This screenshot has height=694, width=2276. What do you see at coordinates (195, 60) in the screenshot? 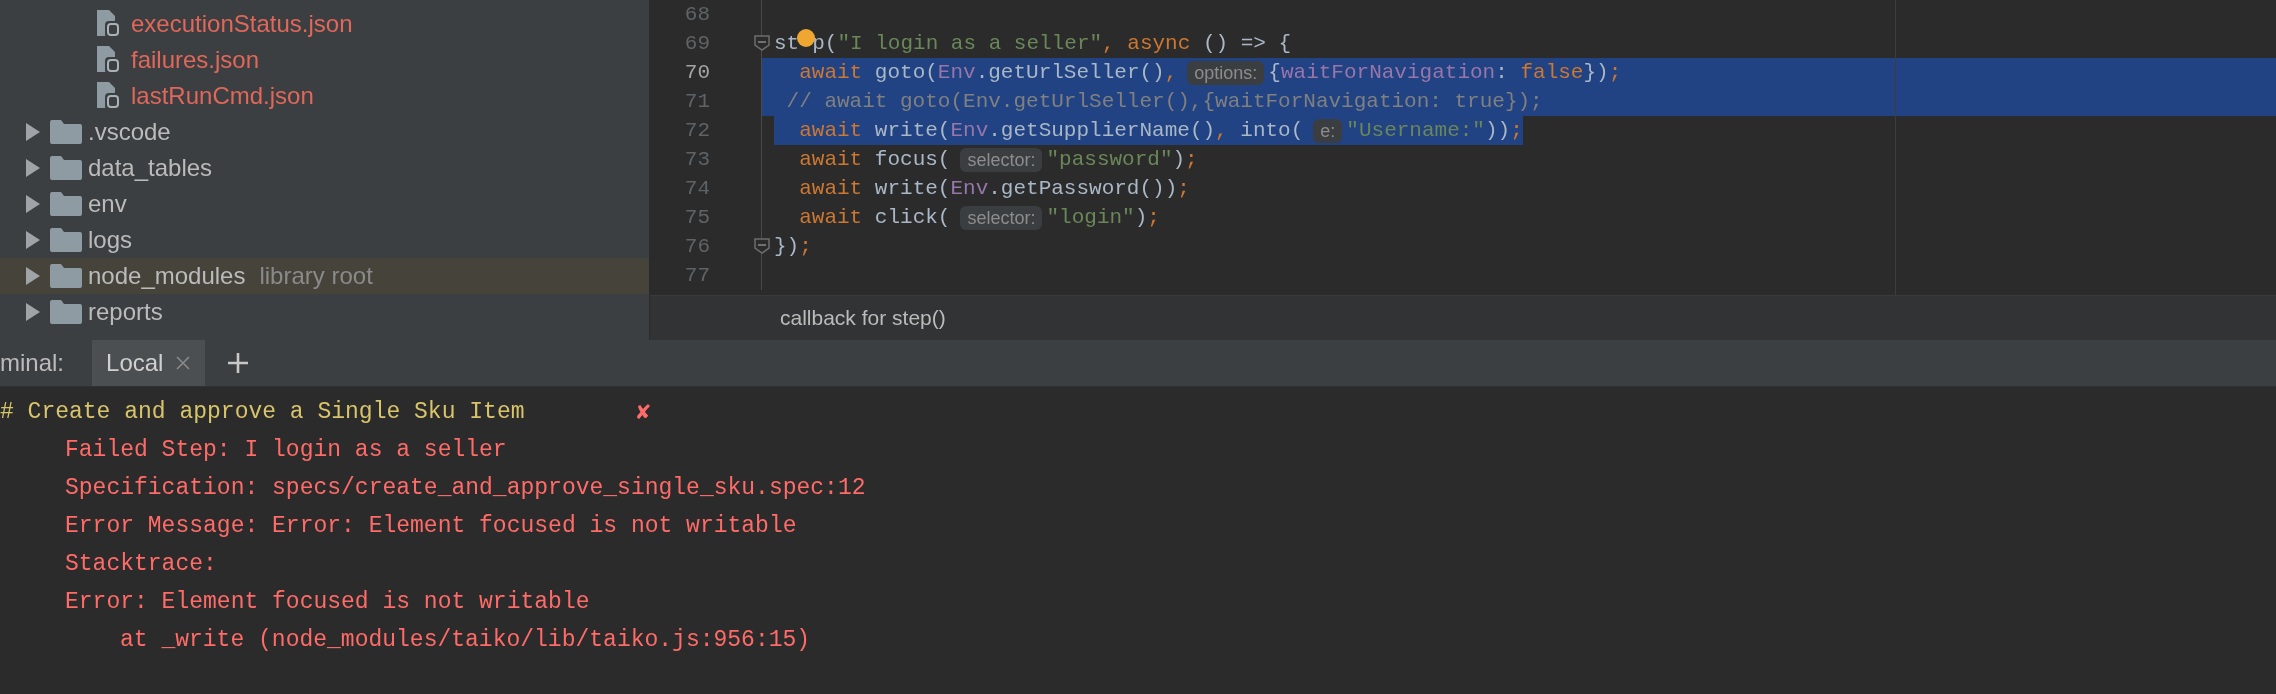
I see `file-name: failures.json` at bounding box center [195, 60].